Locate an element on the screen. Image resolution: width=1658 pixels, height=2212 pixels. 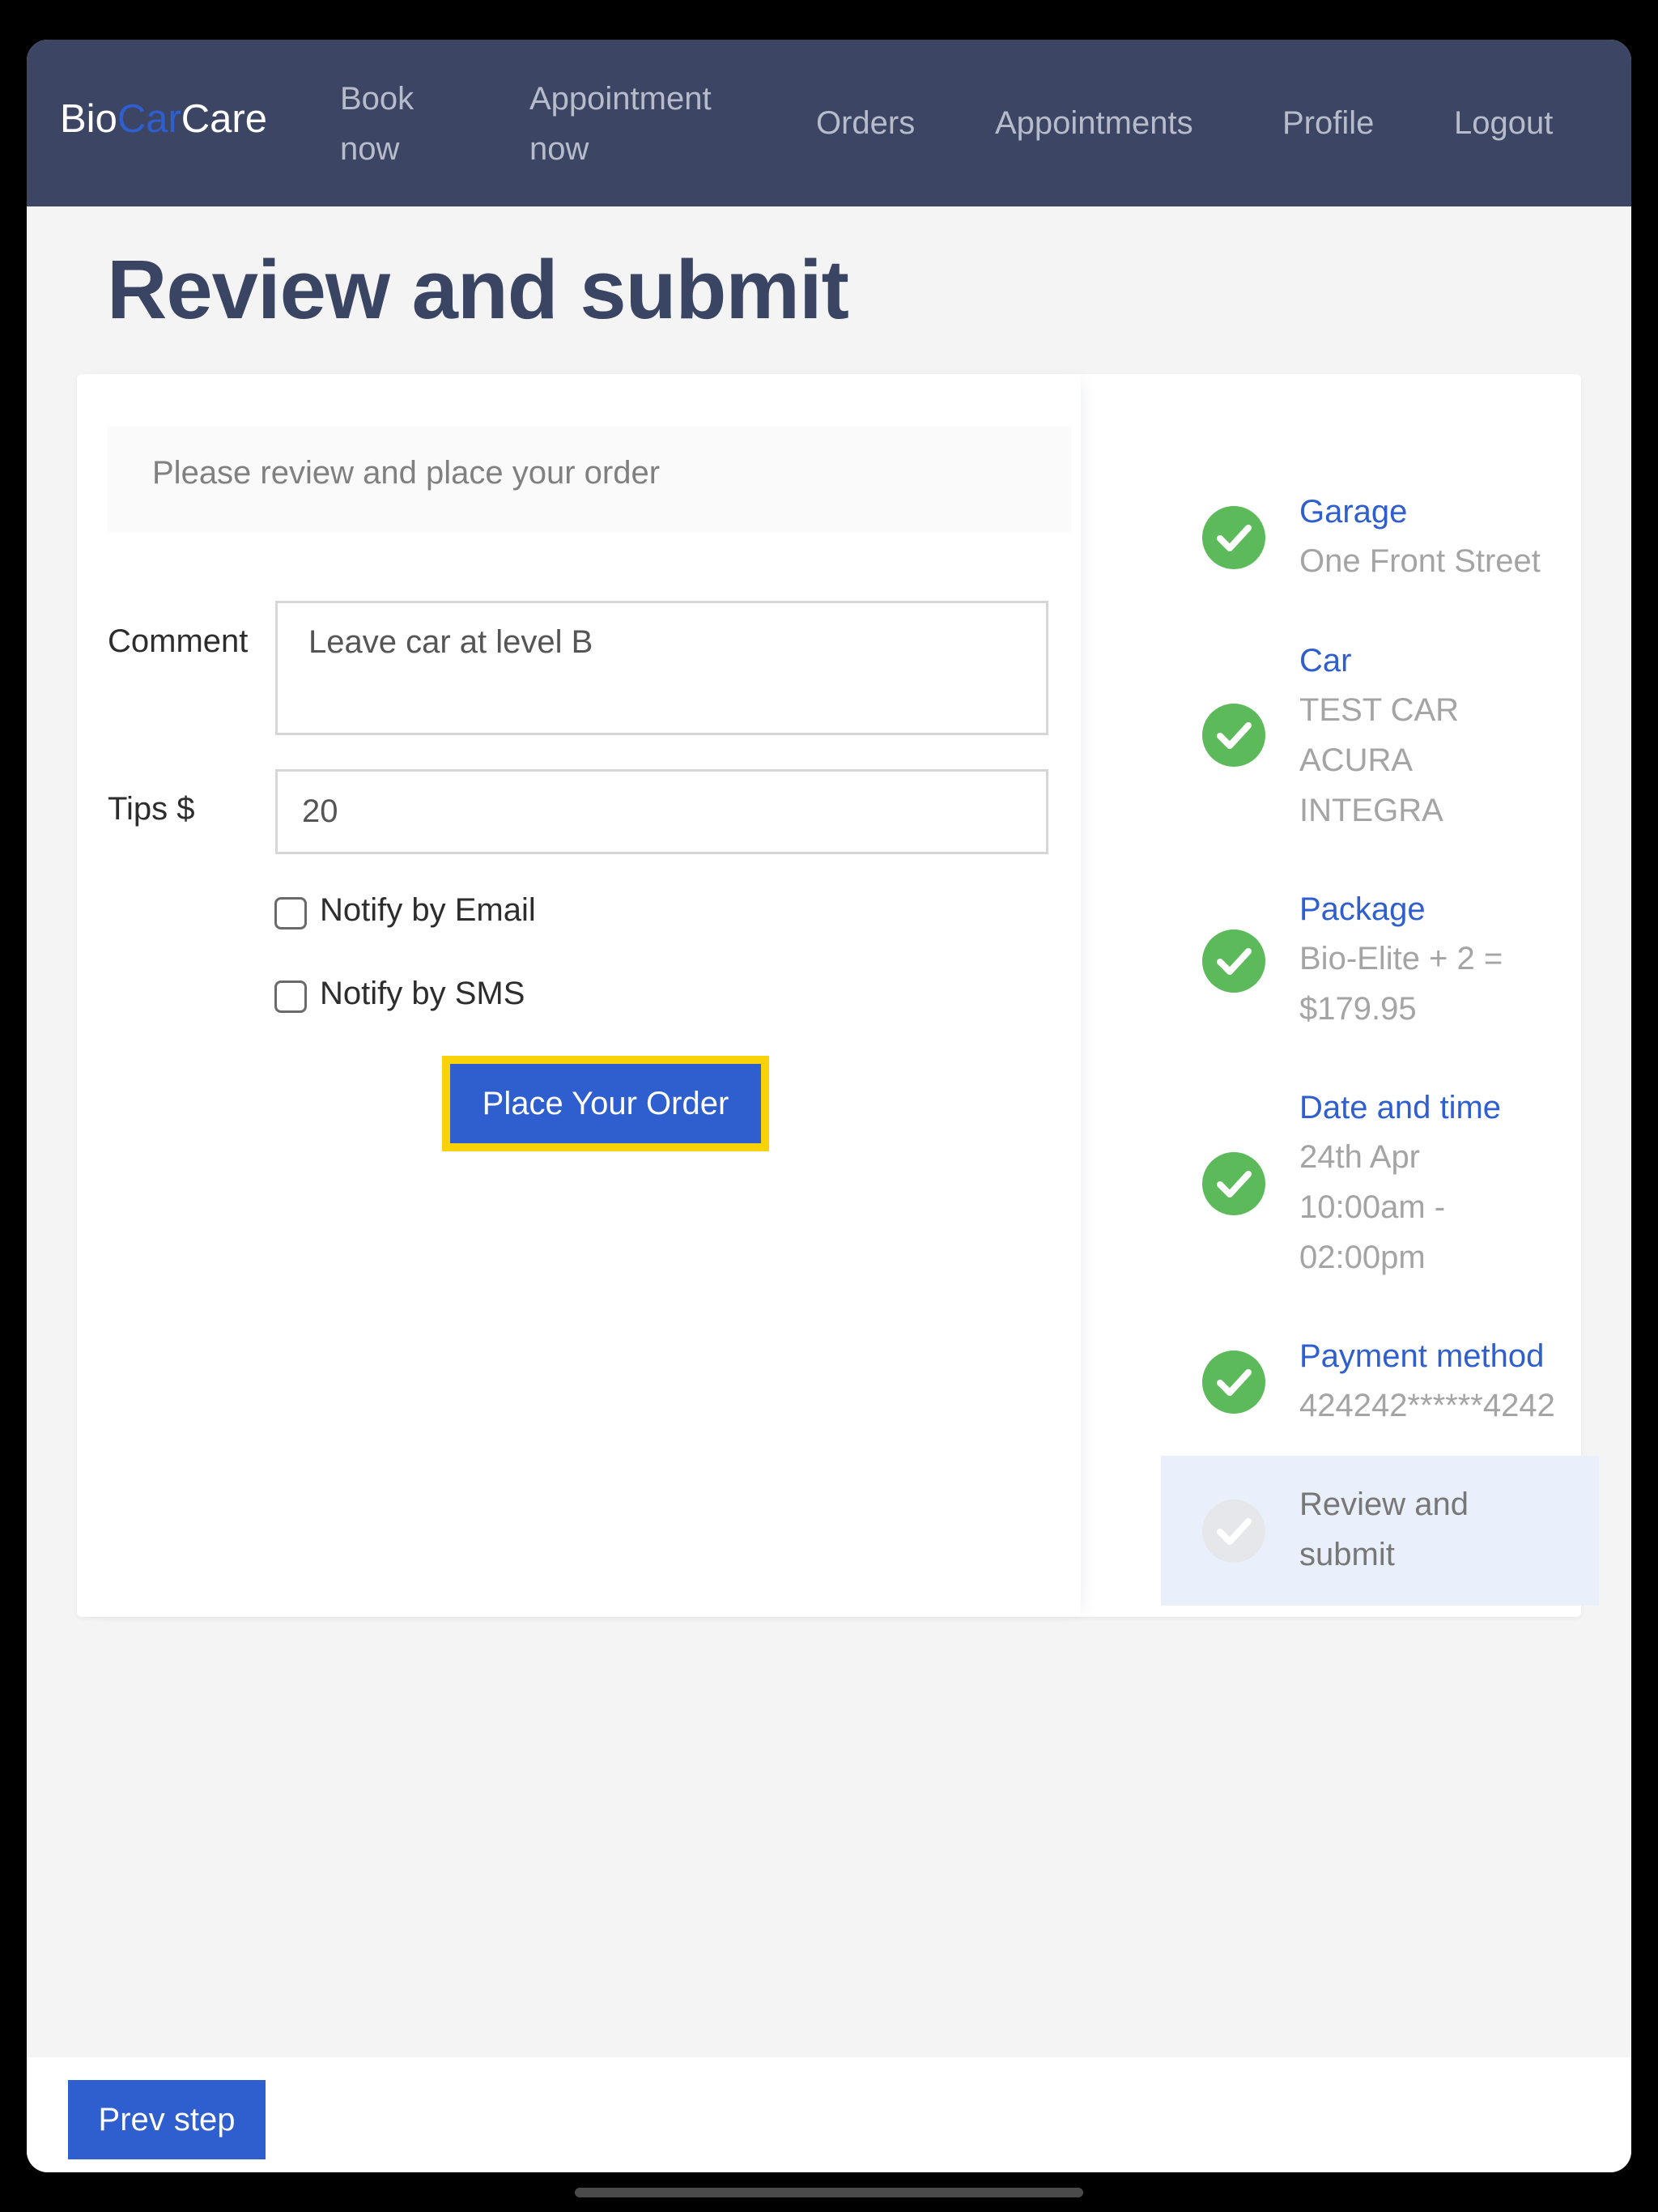
step-package-title: Package is located at coordinates (1362, 910).